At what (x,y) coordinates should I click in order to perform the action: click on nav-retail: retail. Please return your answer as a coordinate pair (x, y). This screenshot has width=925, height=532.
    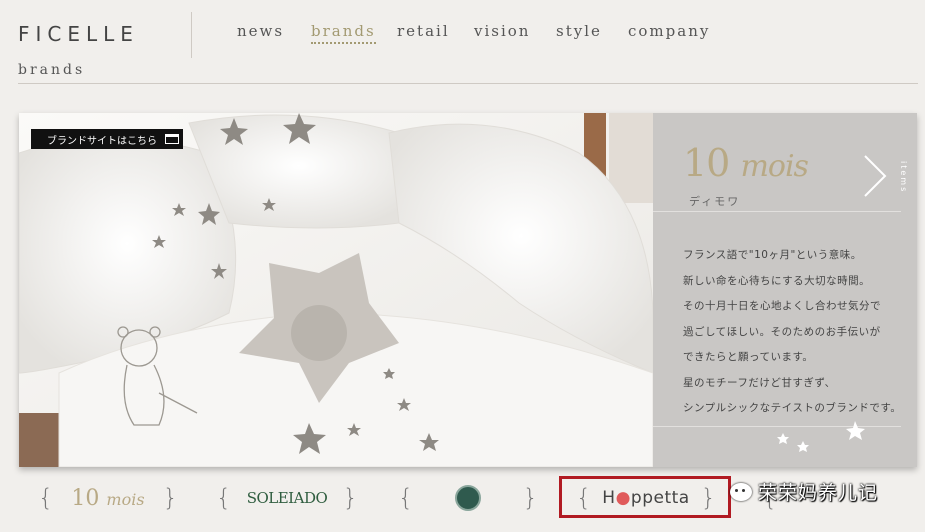
    Looking at the image, I should click on (423, 31).